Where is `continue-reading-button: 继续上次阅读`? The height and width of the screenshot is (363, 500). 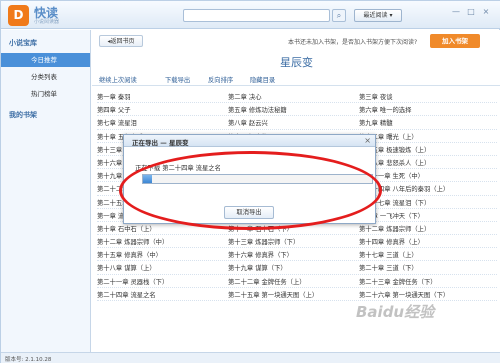
continue-reading-button: 继续上次阅读 is located at coordinates (118, 79).